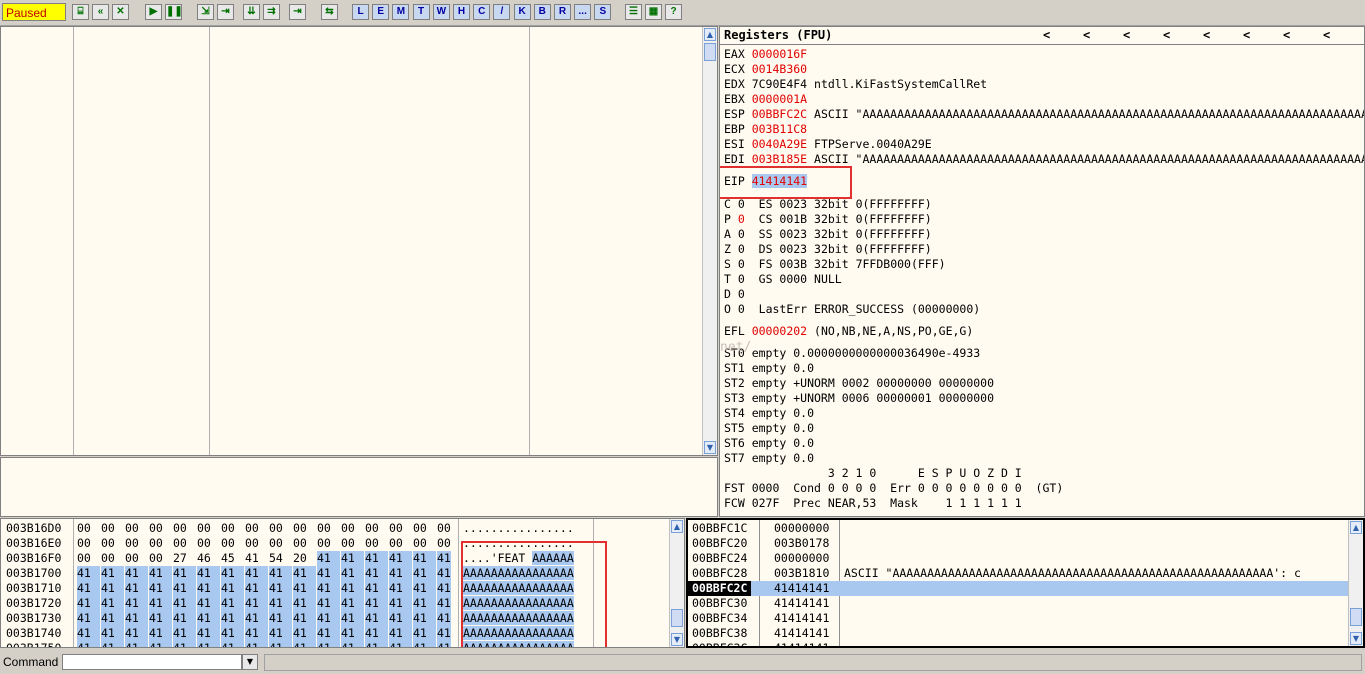 The height and width of the screenshot is (674, 1365). I want to click on register-row: ST5 empty 0.0, so click(769, 428).